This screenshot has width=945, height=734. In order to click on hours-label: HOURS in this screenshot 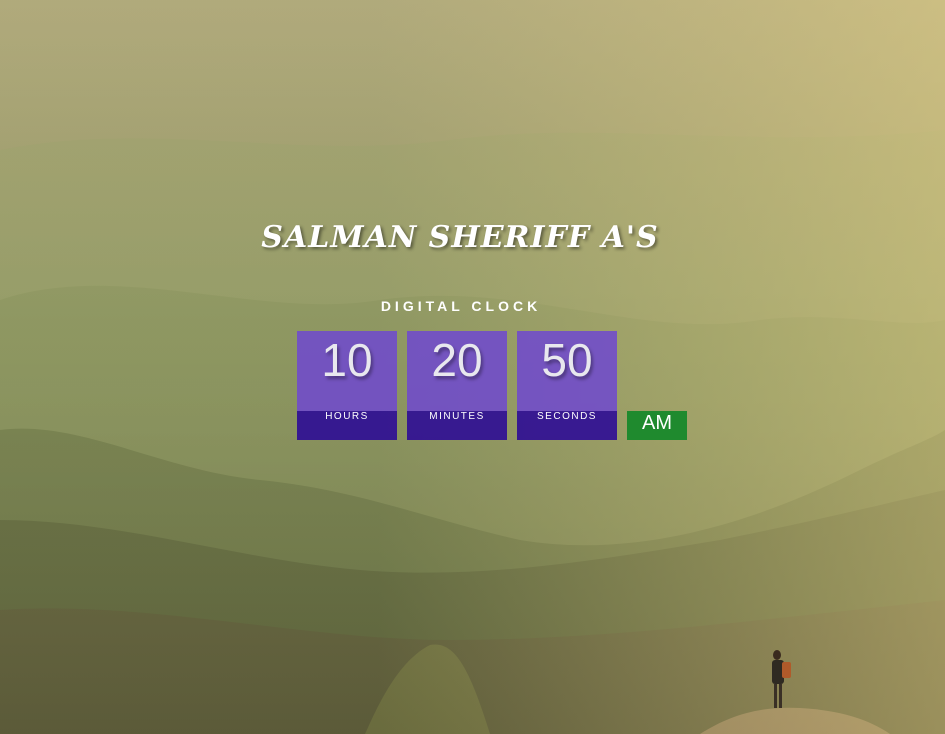, I will do `click(347, 425)`.